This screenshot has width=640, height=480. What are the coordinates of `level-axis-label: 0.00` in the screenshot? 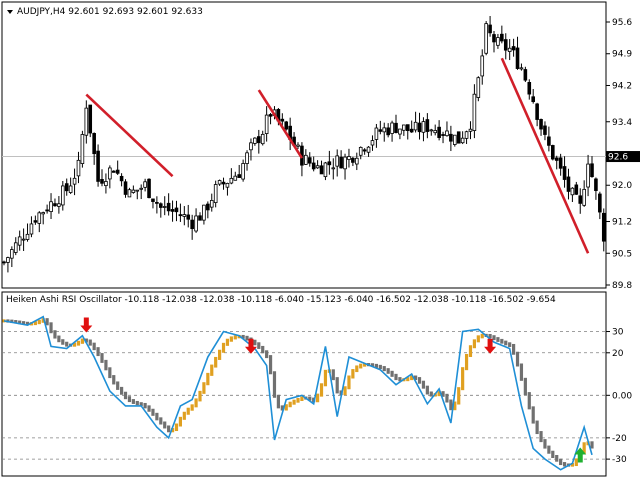 It's located at (622, 396).